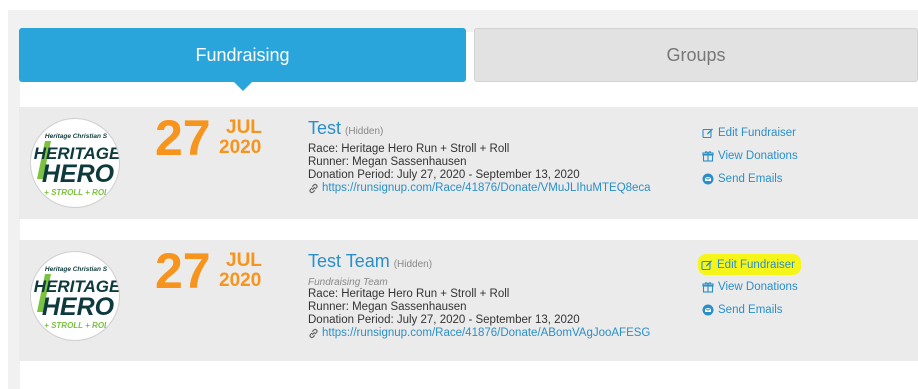  I want to click on tab-fundraising-label: Fundraising, so click(242, 54).